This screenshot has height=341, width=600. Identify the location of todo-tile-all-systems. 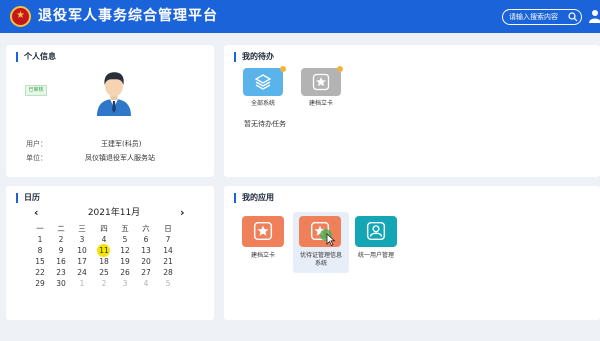
(263, 82).